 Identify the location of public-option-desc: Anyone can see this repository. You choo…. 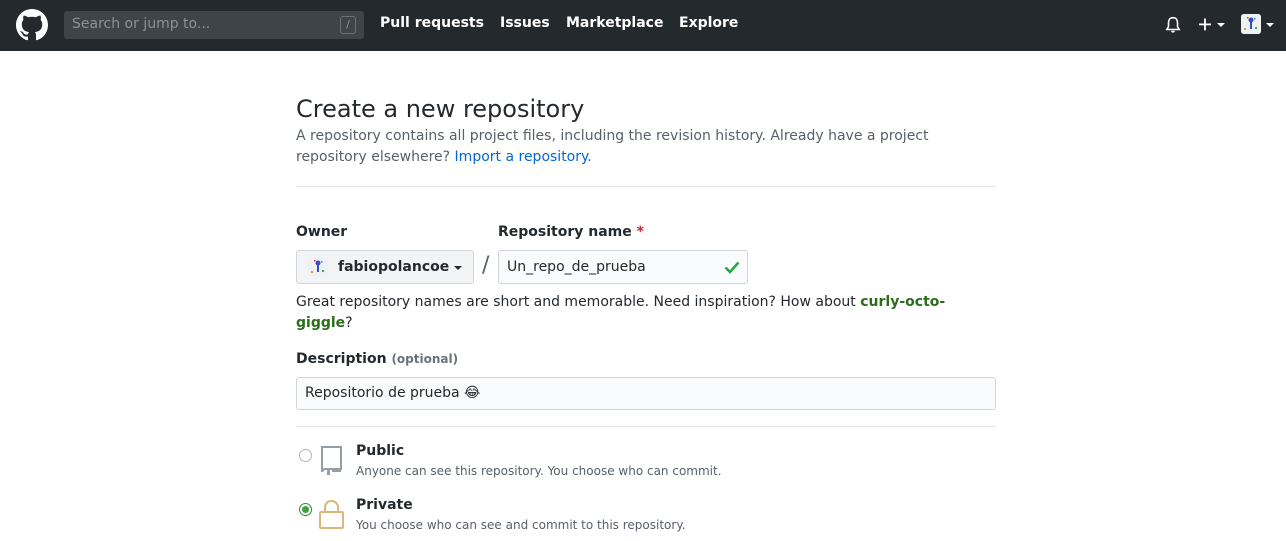
(539, 471).